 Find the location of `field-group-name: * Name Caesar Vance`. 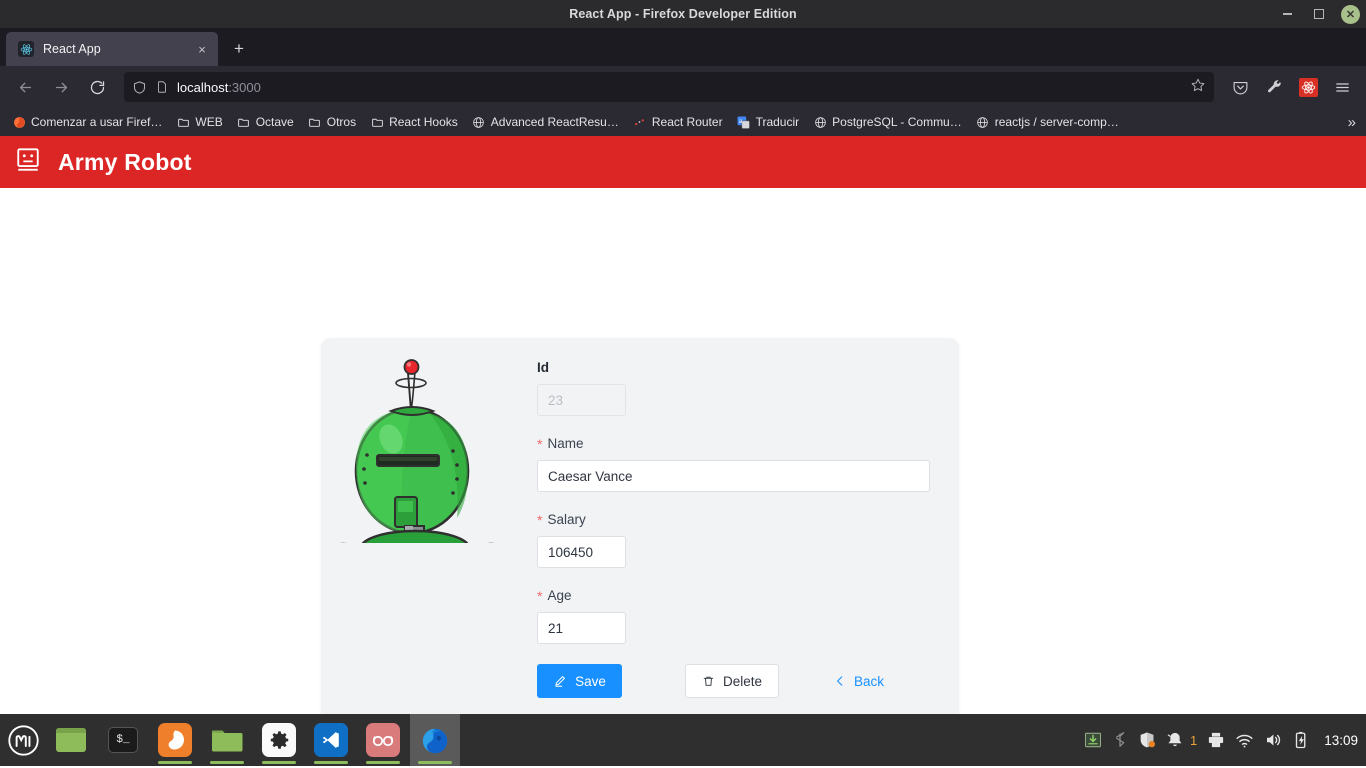

field-group-name: * Name Caesar Vance is located at coordinates (734, 464).